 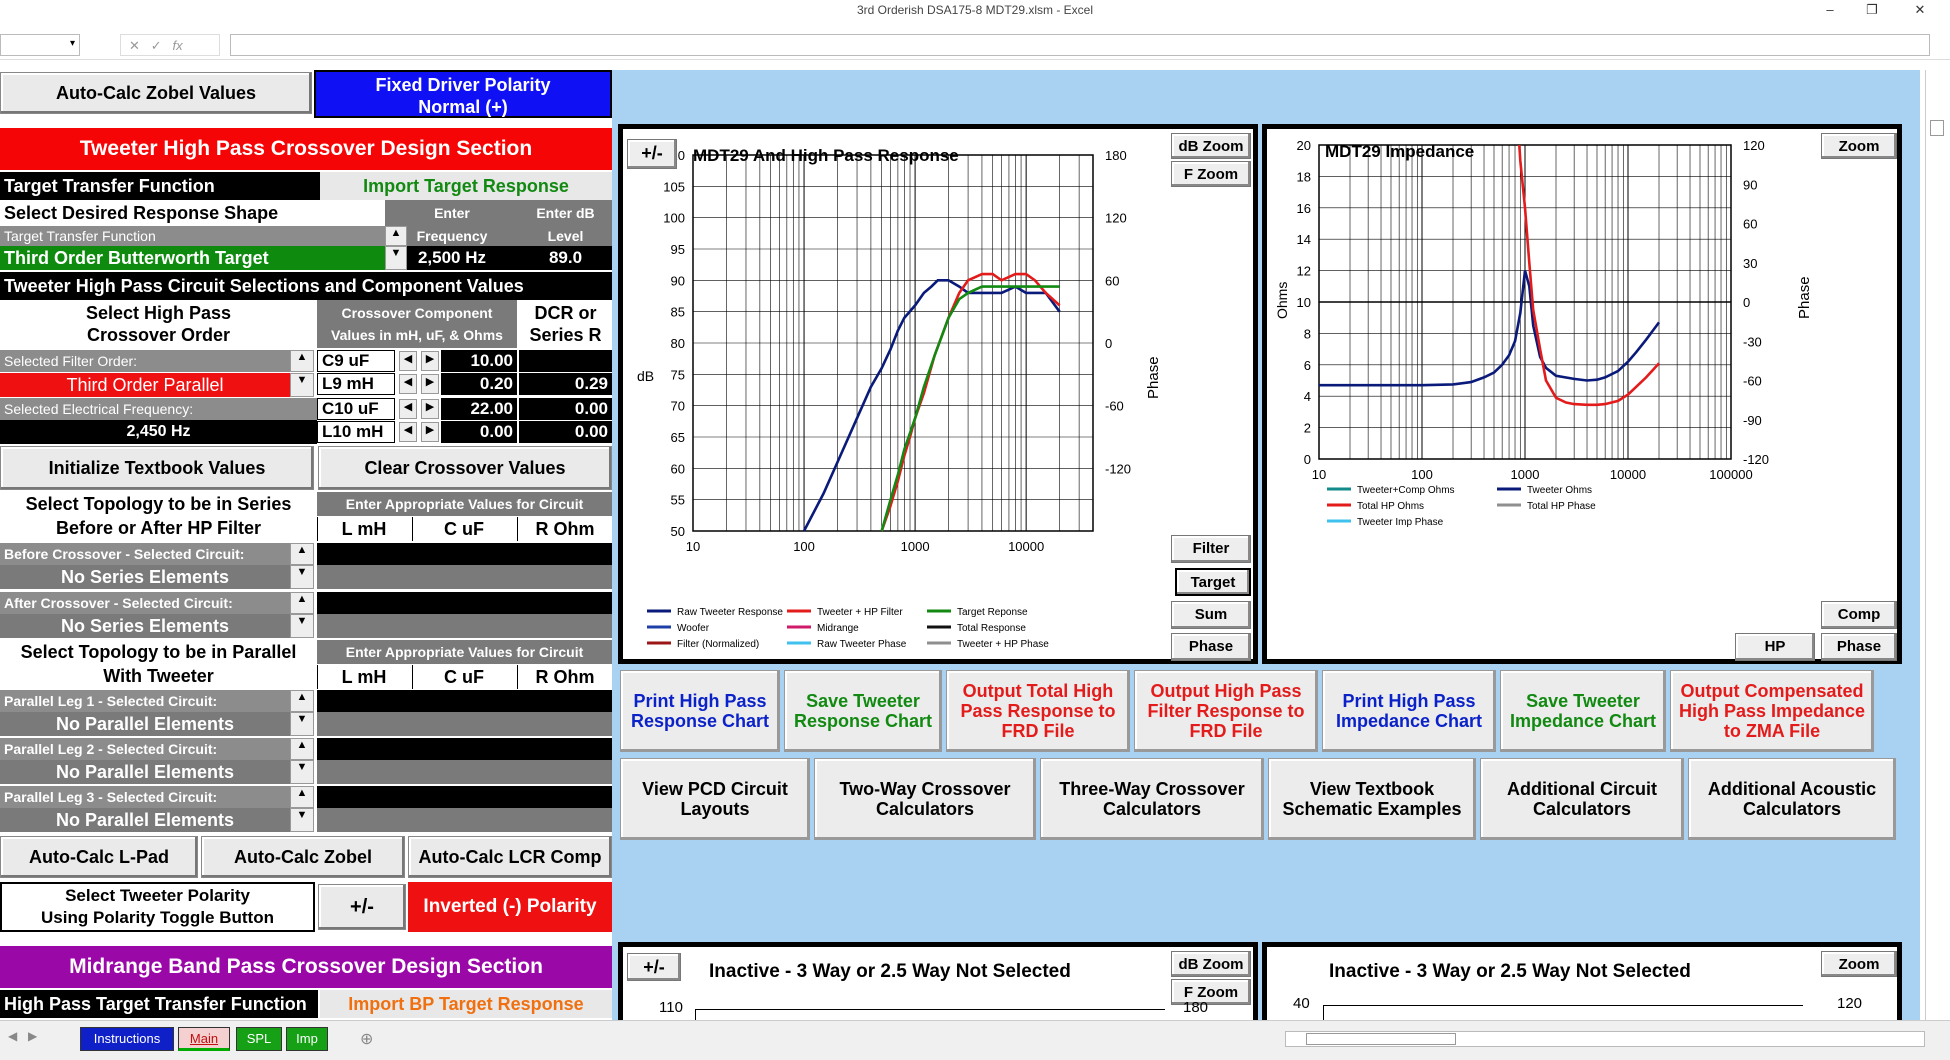 I want to click on auto-calc-lpad-button: Auto-Calc L-Pad, so click(x=99, y=857).